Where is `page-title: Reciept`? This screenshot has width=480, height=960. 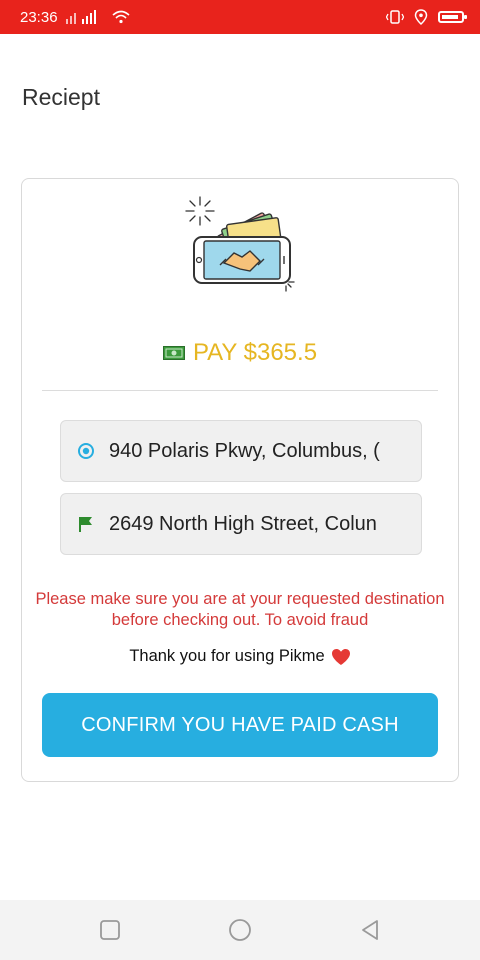 page-title: Reciept is located at coordinates (61, 97).